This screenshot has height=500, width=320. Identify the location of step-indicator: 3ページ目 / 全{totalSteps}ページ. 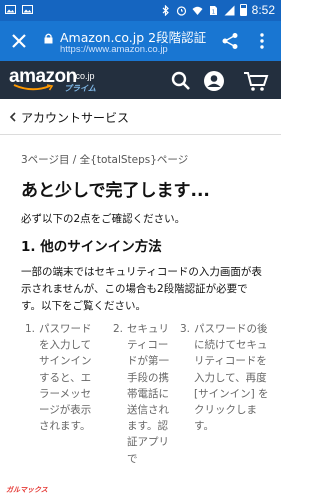
(105, 160).